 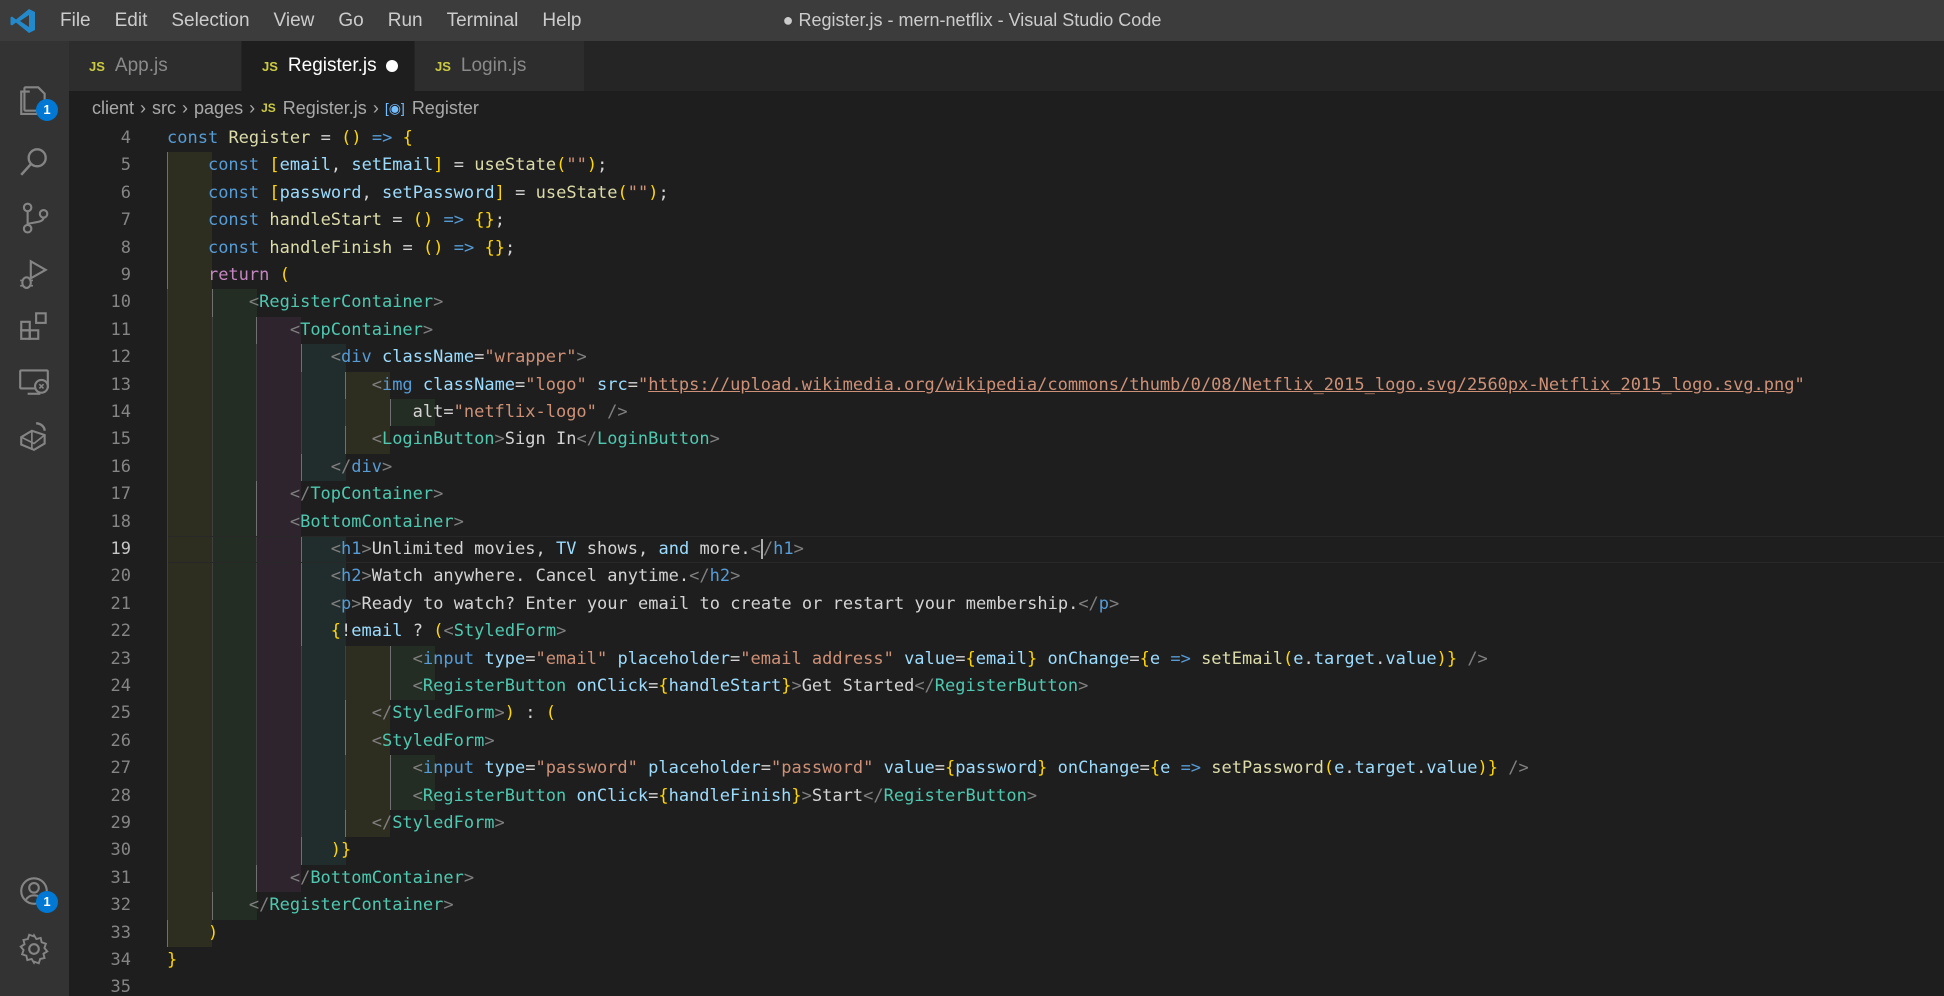 What do you see at coordinates (366, 494) in the screenshot?
I see `line-code: </TopContainer>` at bounding box center [366, 494].